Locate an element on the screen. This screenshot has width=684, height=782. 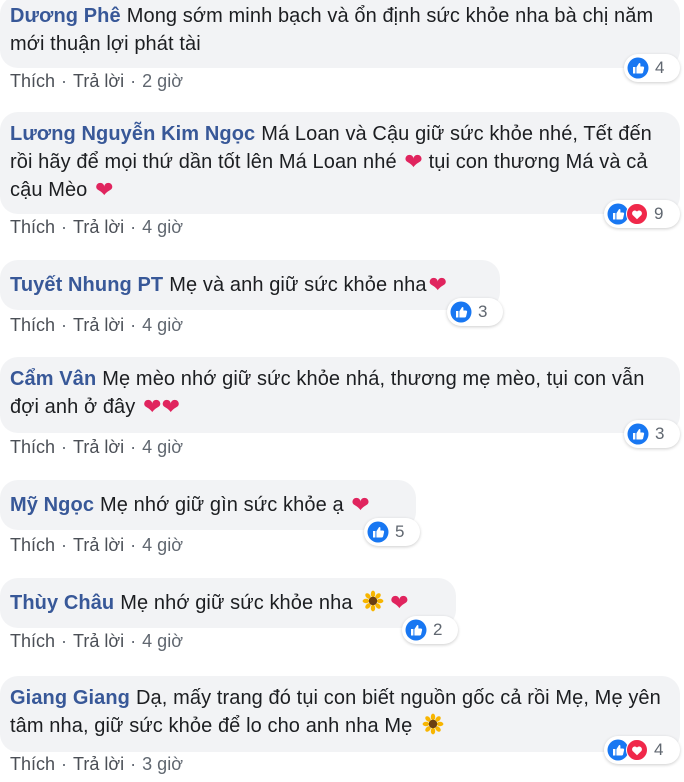
comment-author: Thùy Châu is located at coordinates (62, 603).